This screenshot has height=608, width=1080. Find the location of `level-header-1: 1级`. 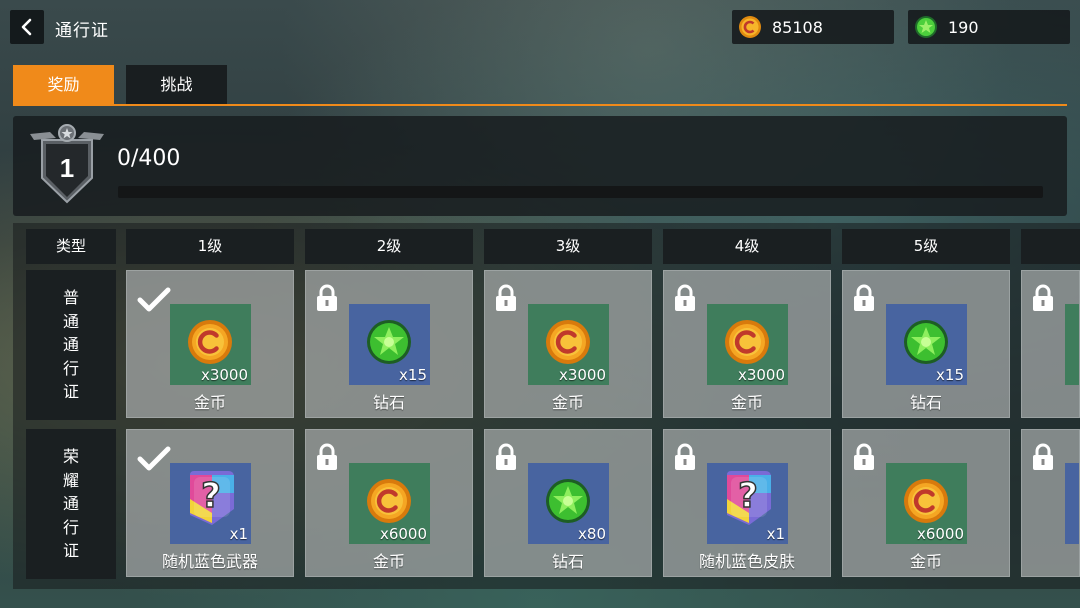

level-header-1: 1级 is located at coordinates (210, 246).